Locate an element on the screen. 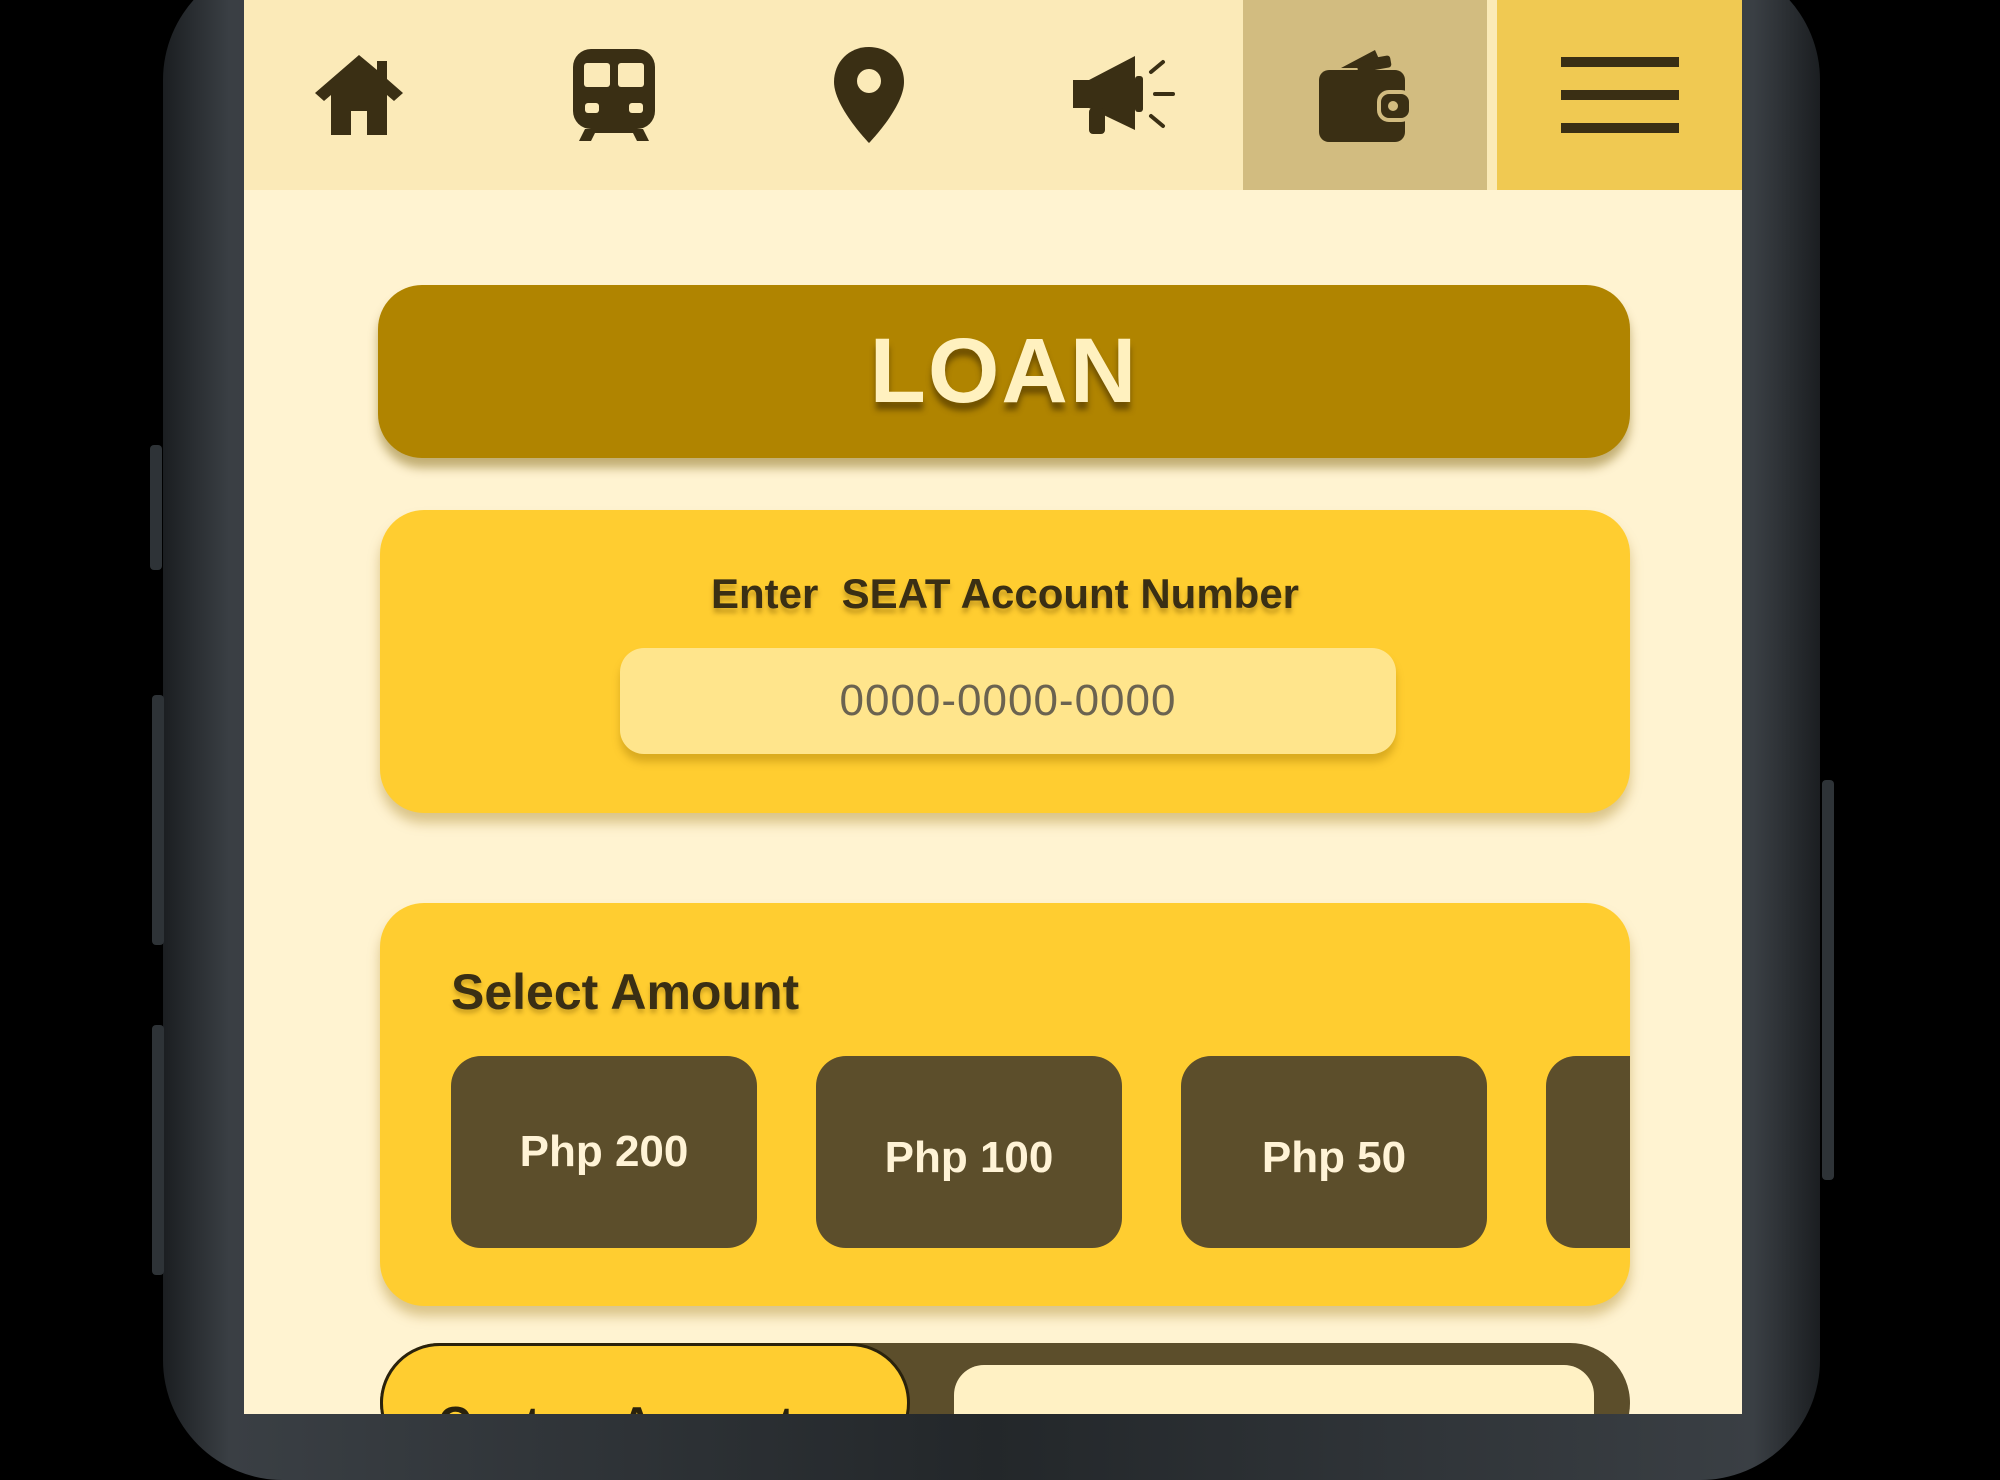 The width and height of the screenshot is (2000, 1480). amount-option-php-50: Php 50 is located at coordinates (1334, 1152).